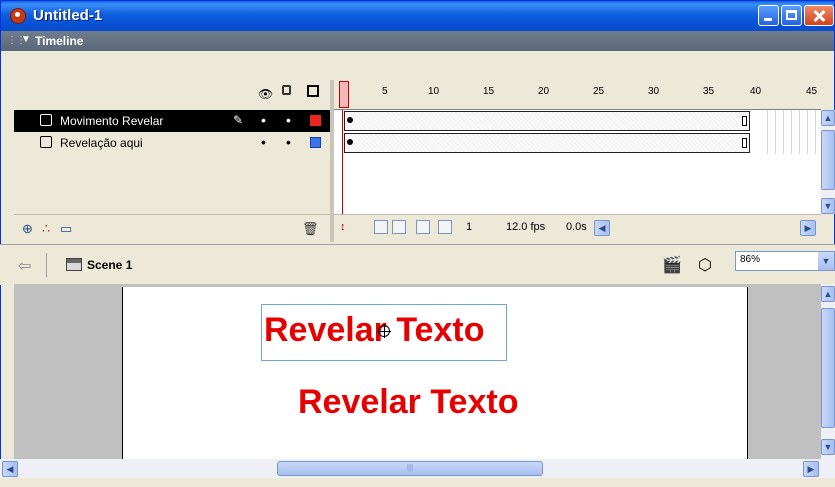 The height and width of the screenshot is (487, 835). What do you see at coordinates (819, 15) in the screenshot?
I see `close-button` at bounding box center [819, 15].